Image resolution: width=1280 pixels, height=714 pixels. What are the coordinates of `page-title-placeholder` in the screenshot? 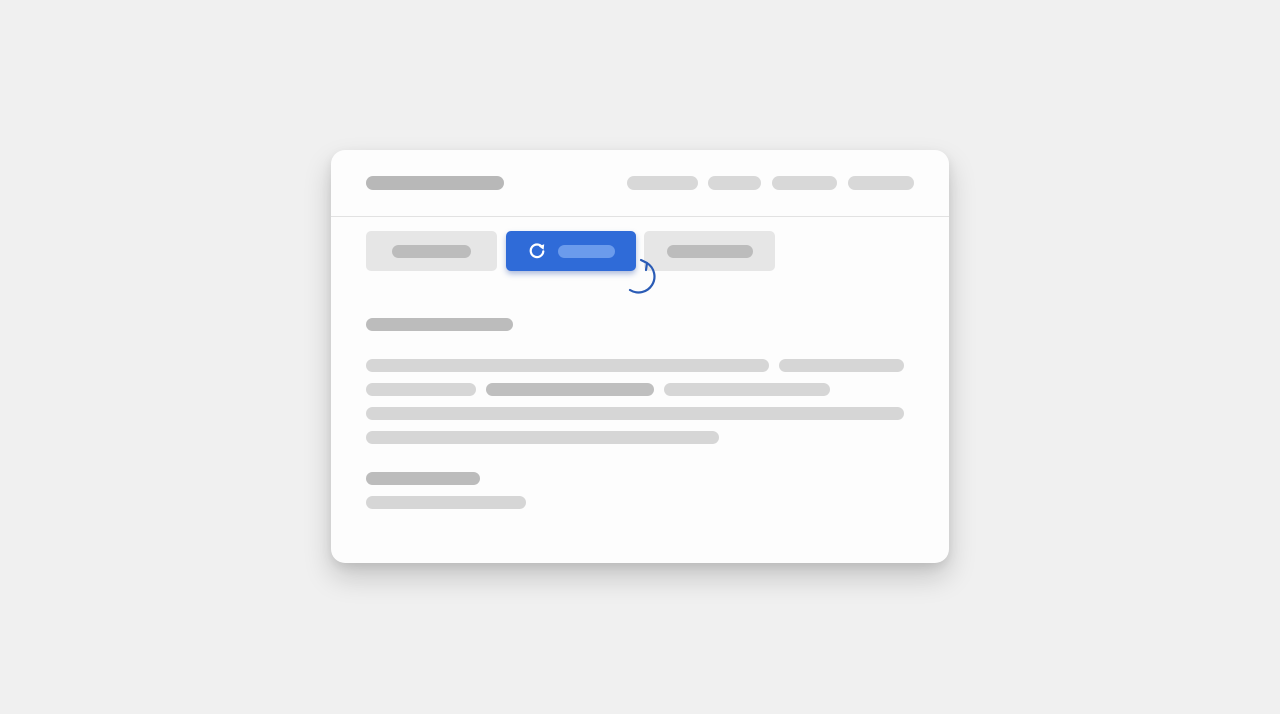 It's located at (435, 183).